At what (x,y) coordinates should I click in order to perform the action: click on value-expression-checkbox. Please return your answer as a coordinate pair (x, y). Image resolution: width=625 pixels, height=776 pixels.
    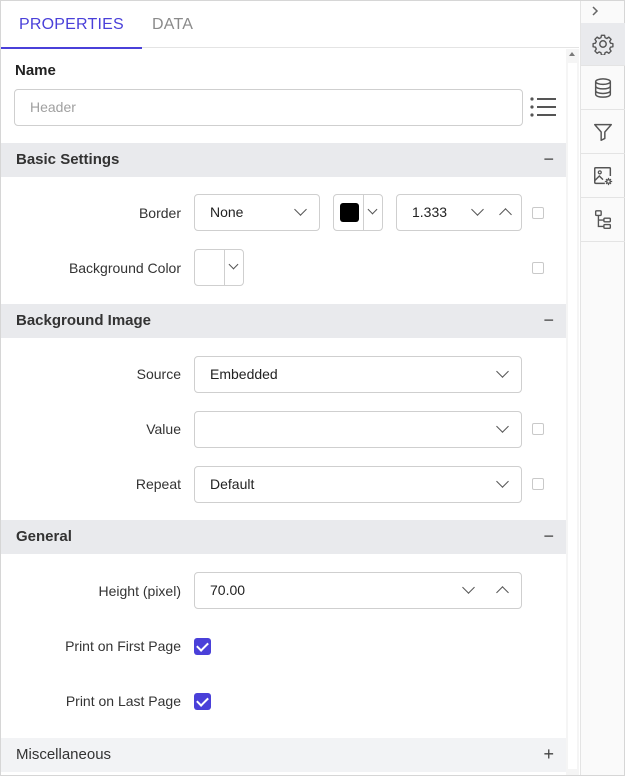
    Looking at the image, I should click on (538, 429).